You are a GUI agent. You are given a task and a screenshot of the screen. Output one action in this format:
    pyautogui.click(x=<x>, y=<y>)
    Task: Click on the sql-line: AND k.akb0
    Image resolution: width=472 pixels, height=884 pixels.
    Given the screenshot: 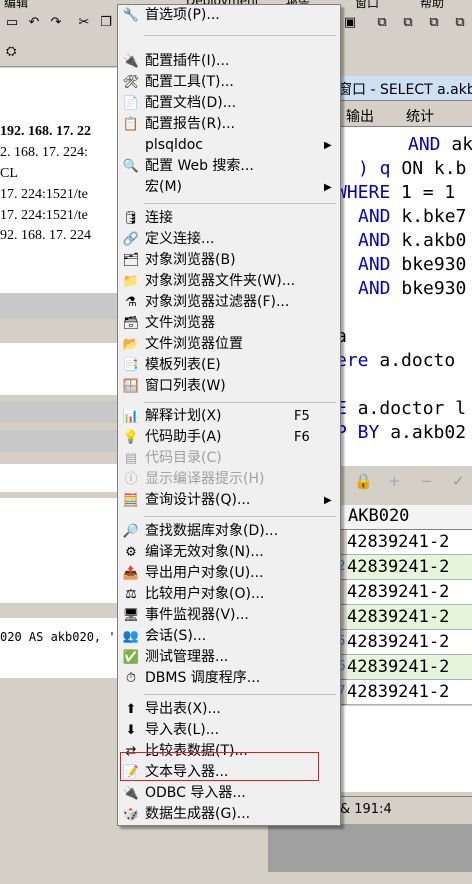 What is the action you would take?
    pyautogui.click(x=412, y=240)
    